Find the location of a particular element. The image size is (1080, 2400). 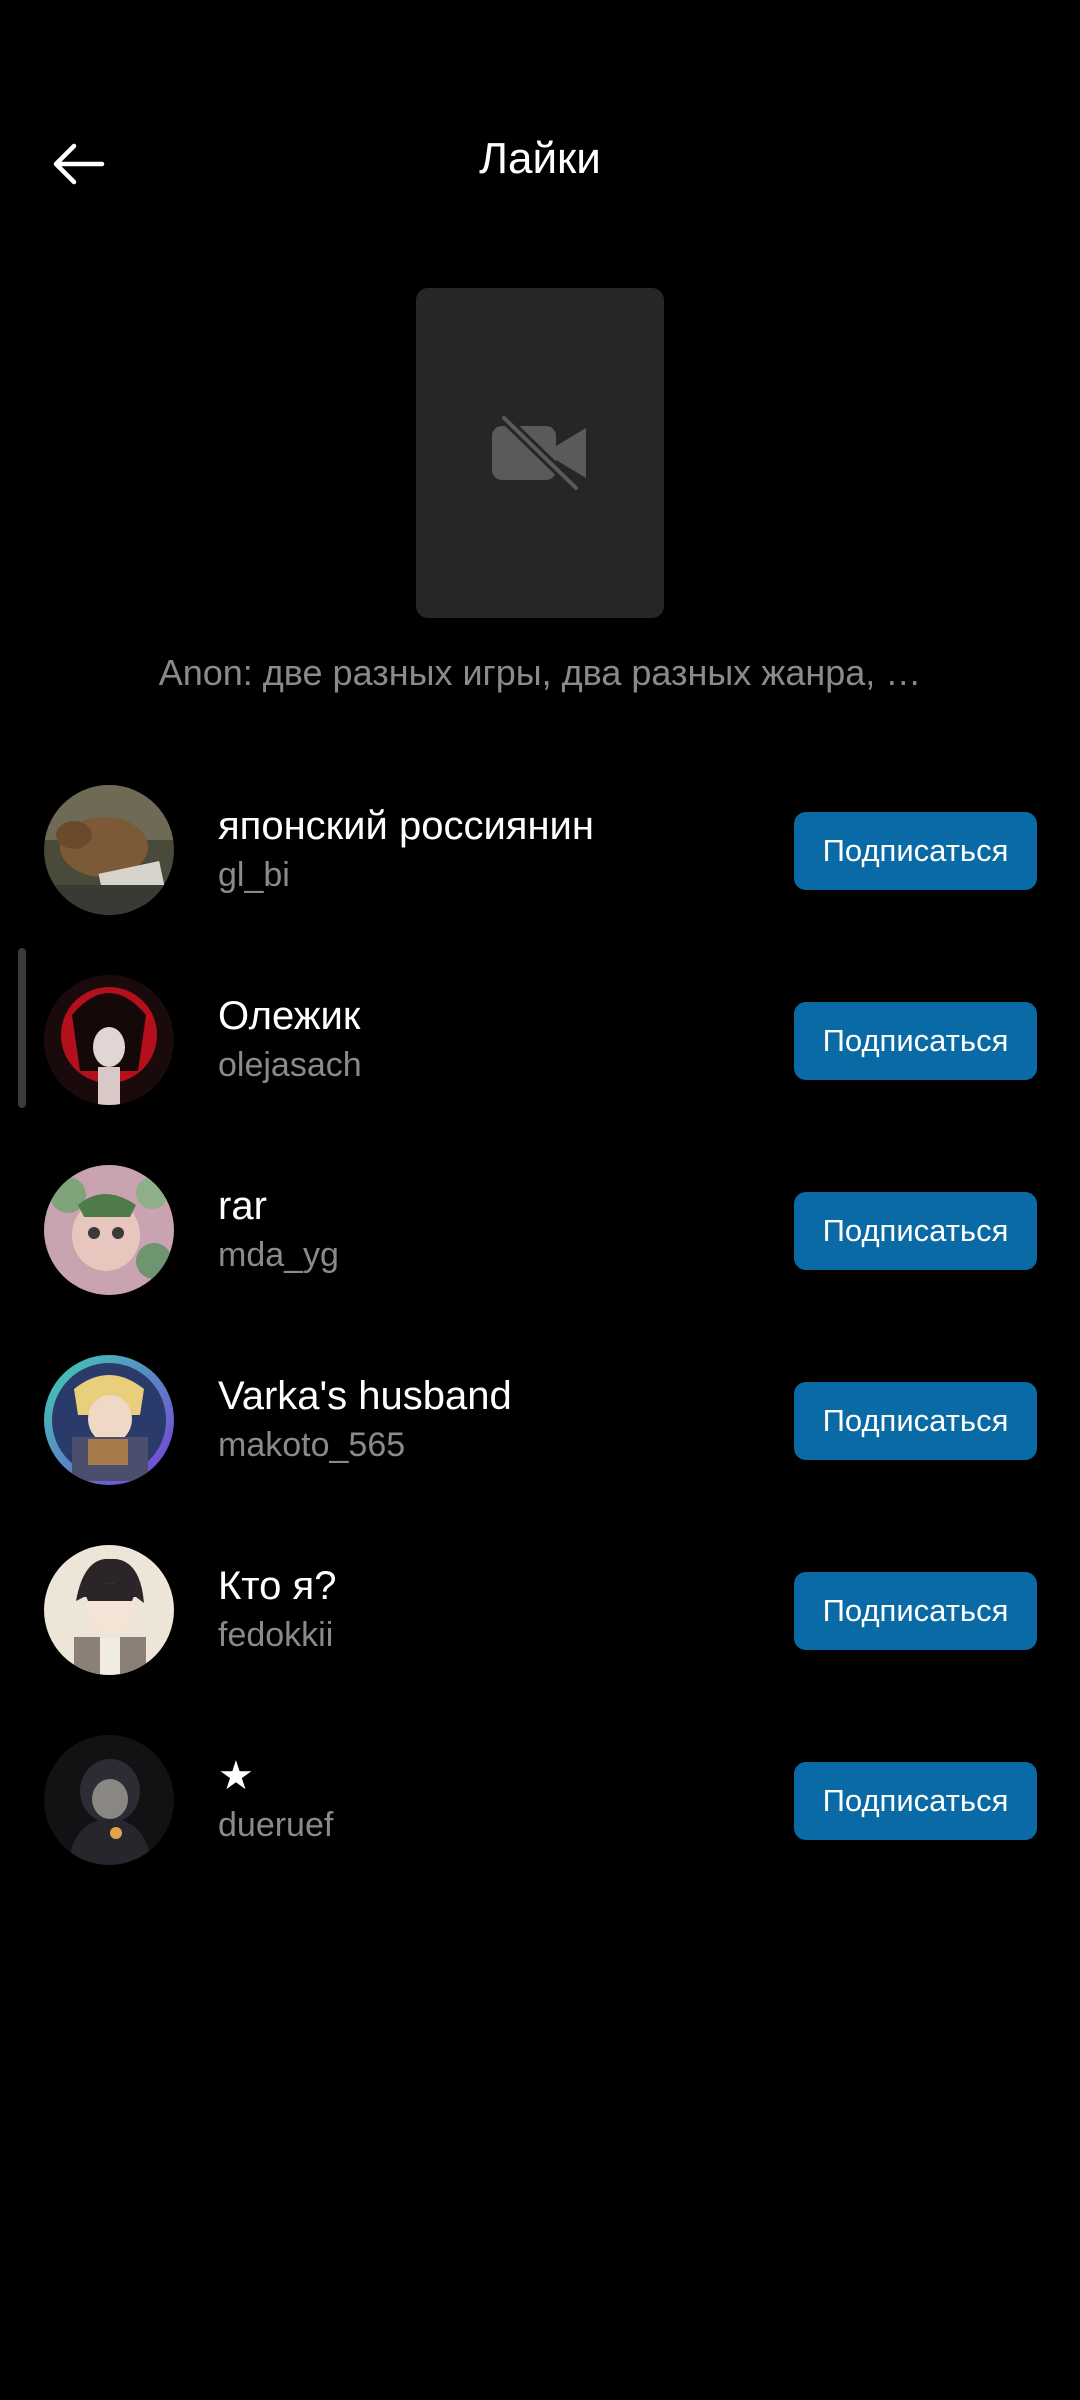

username: makoto_565 is located at coordinates (312, 1445).